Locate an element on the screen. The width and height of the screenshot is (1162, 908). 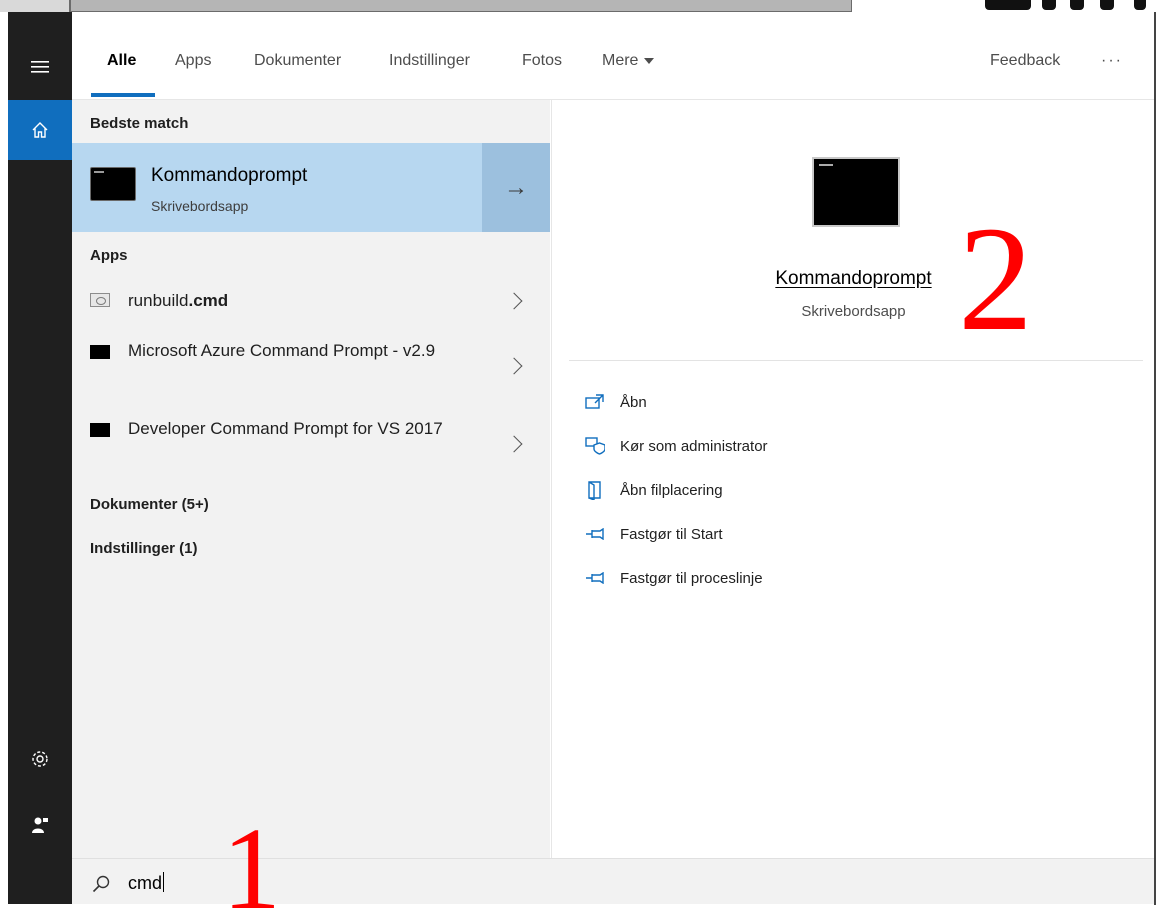
open-details-button: → is located at coordinates (516, 187).